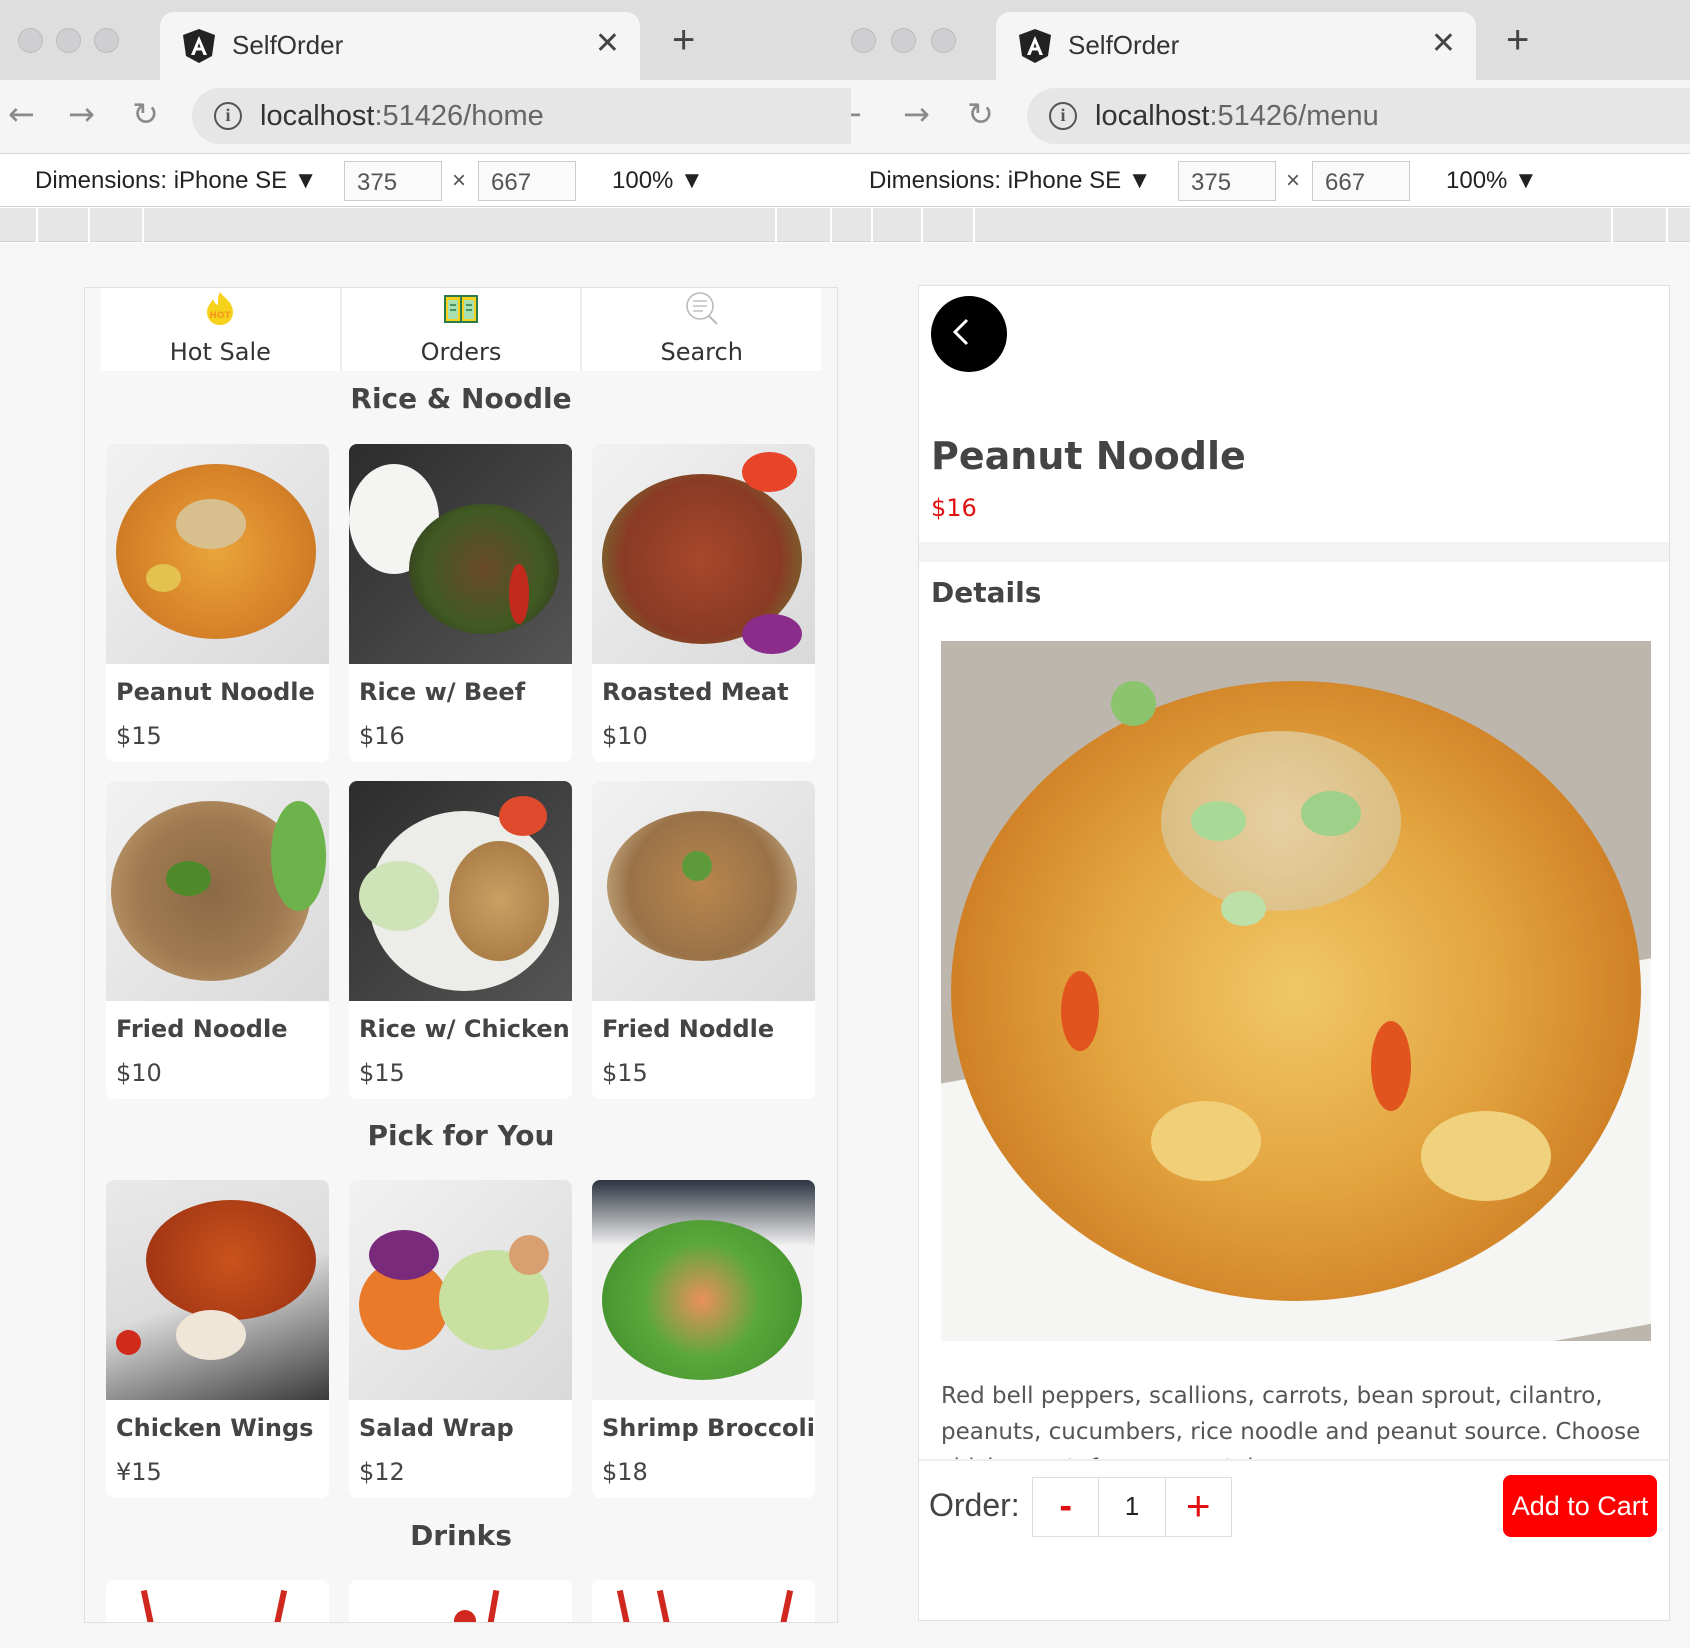 The height and width of the screenshot is (1648, 1690). I want to click on menu-item-card: Rice w/ Chicken $15, so click(460, 940).